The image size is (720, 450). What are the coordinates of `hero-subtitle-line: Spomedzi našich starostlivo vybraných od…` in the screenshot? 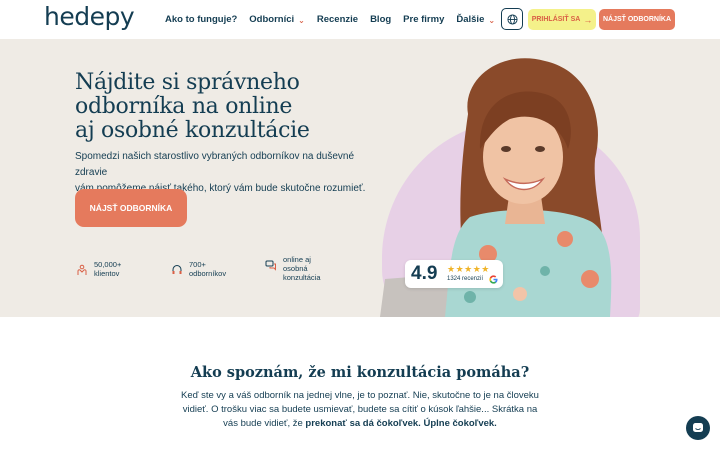 It's located at (215, 164).